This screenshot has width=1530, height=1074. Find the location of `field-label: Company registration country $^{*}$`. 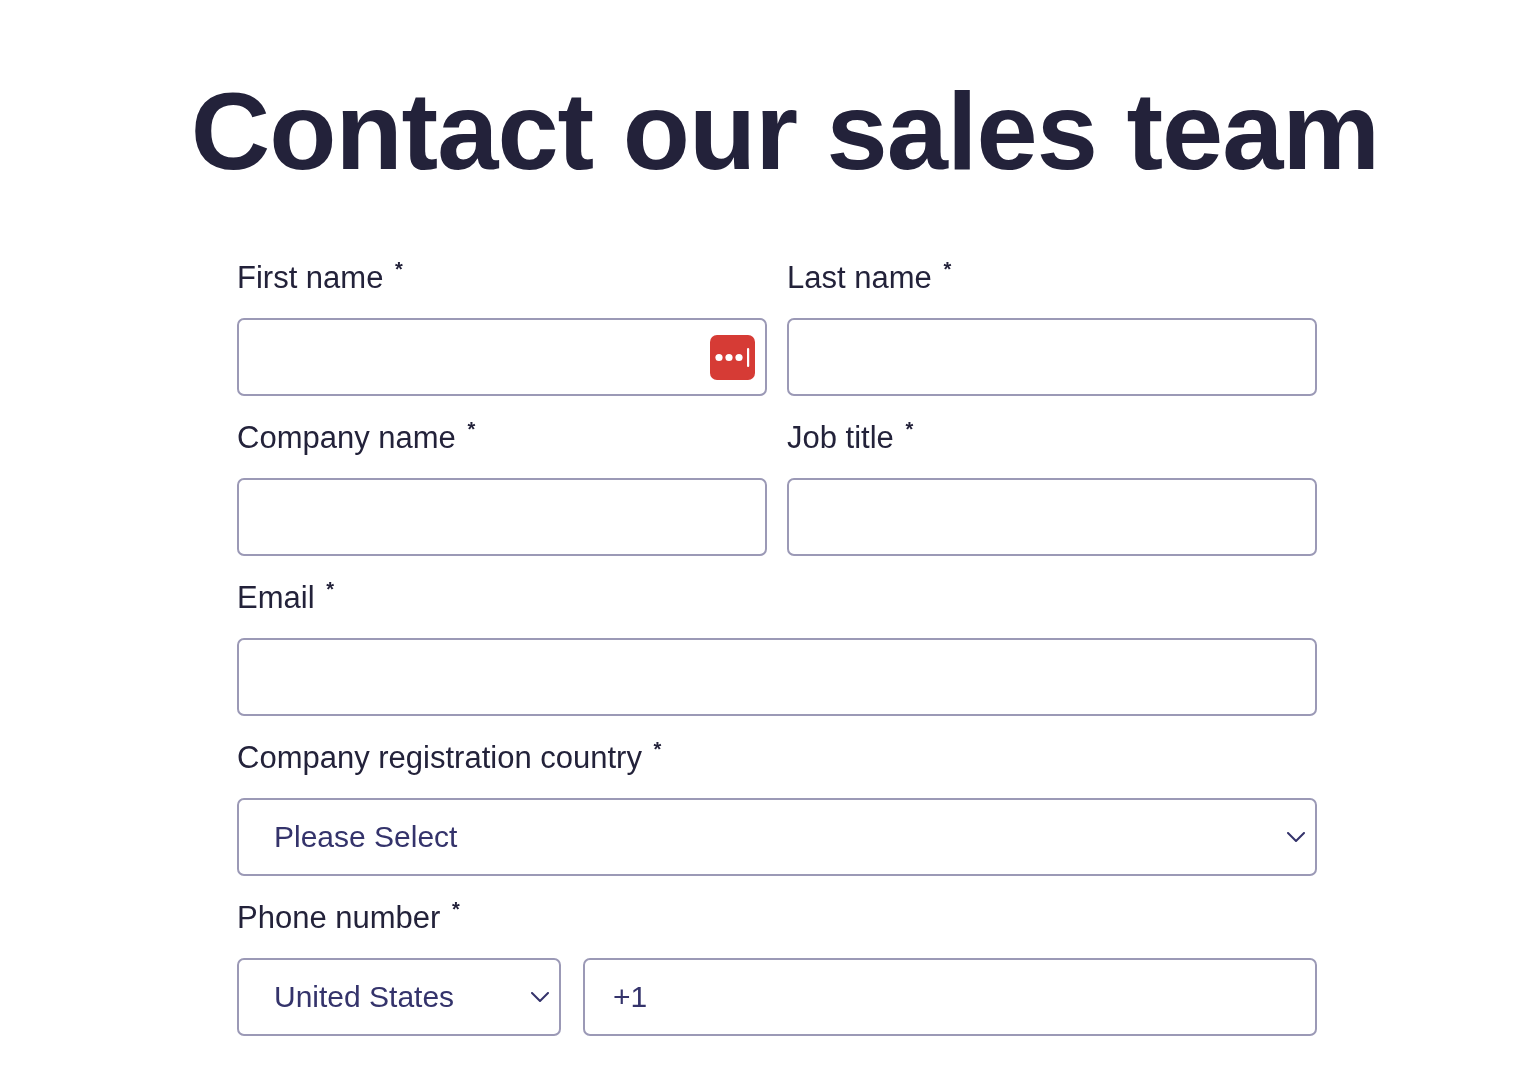

field-label: Company registration country $^{*}$ is located at coordinates (449, 758).